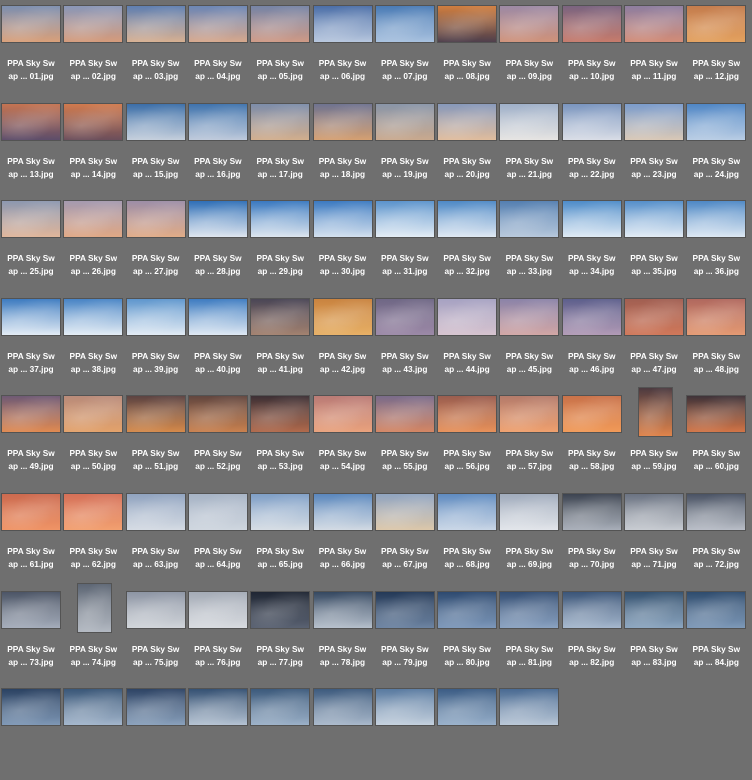 This screenshot has height=780, width=752. I want to click on thumbnail-item: PPA Sky Sw ap ... 55.jpg, so click(405, 438).